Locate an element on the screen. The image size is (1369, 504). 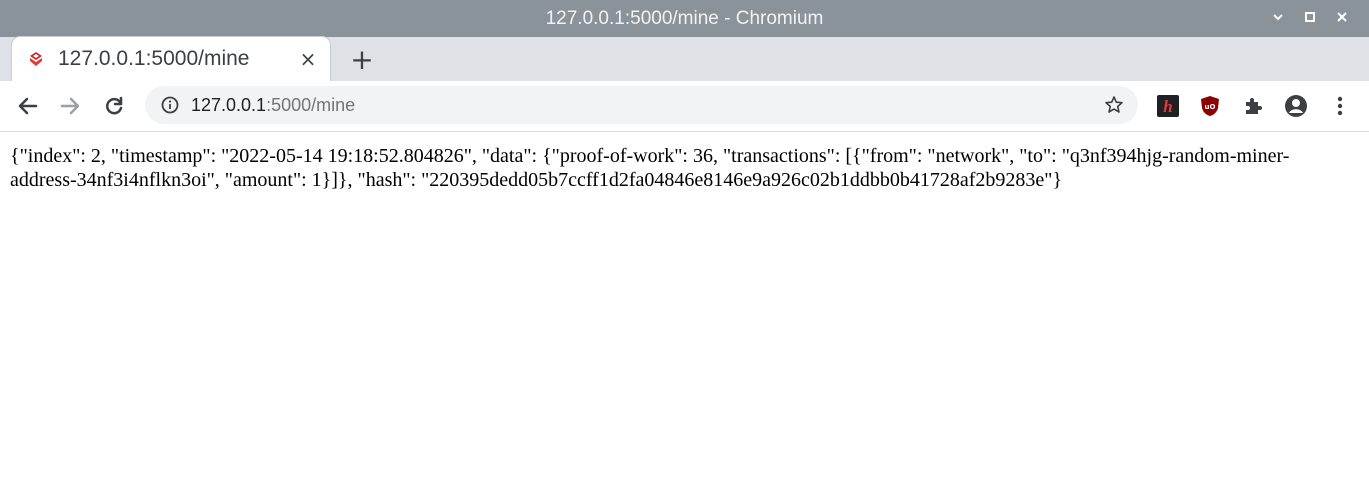
arrow-left-icon is located at coordinates (28, 106).